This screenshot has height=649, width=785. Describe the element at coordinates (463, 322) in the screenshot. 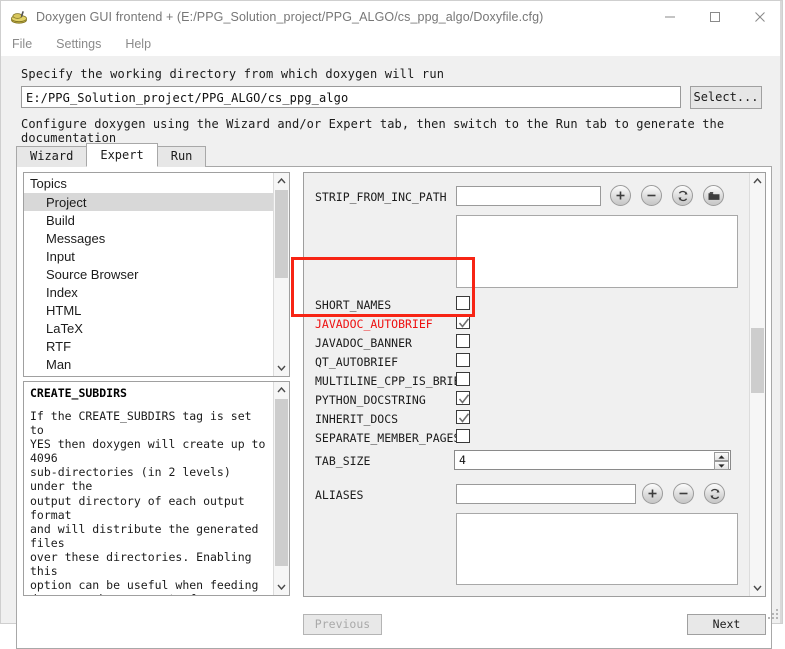

I see `checkbox-javadoc-autobrief` at that location.